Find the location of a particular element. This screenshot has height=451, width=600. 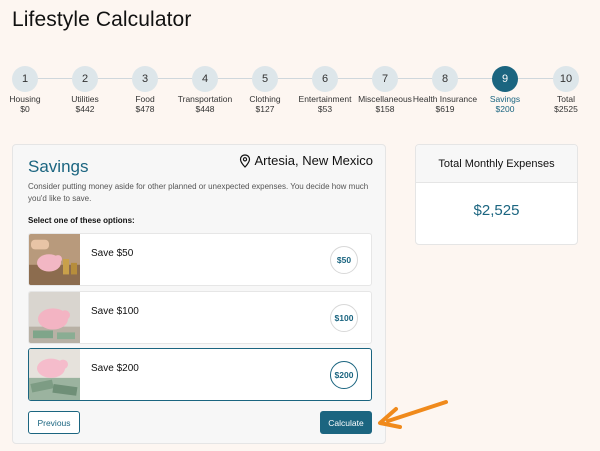

total-expenses-value: $2,525 is located at coordinates (496, 210).